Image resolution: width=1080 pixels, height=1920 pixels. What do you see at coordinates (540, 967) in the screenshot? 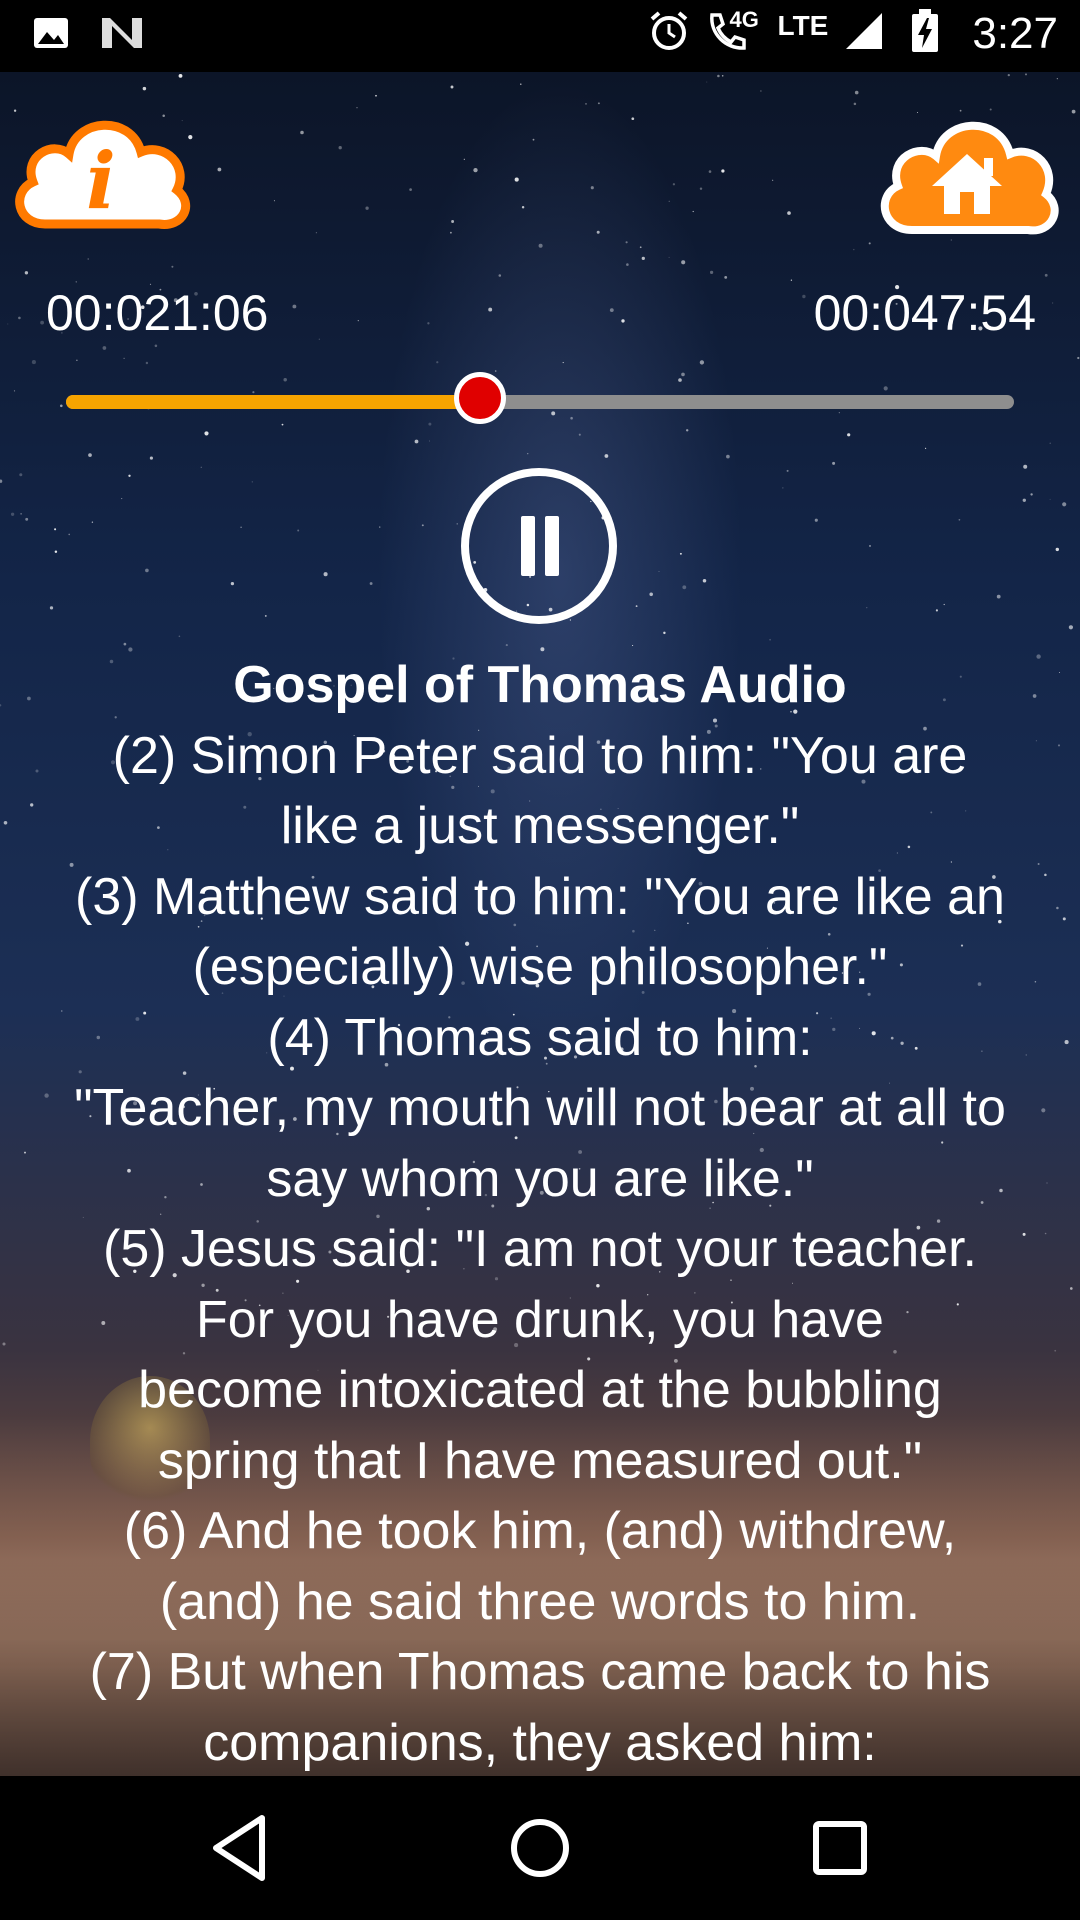
I see `text-line: (especially) wise philosopher."` at bounding box center [540, 967].